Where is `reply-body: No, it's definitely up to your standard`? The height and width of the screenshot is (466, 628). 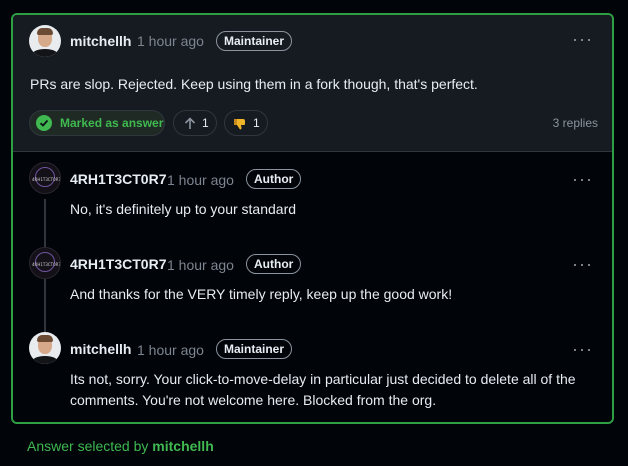
reply-body: No, it's definitely up to your standard is located at coordinates (183, 209).